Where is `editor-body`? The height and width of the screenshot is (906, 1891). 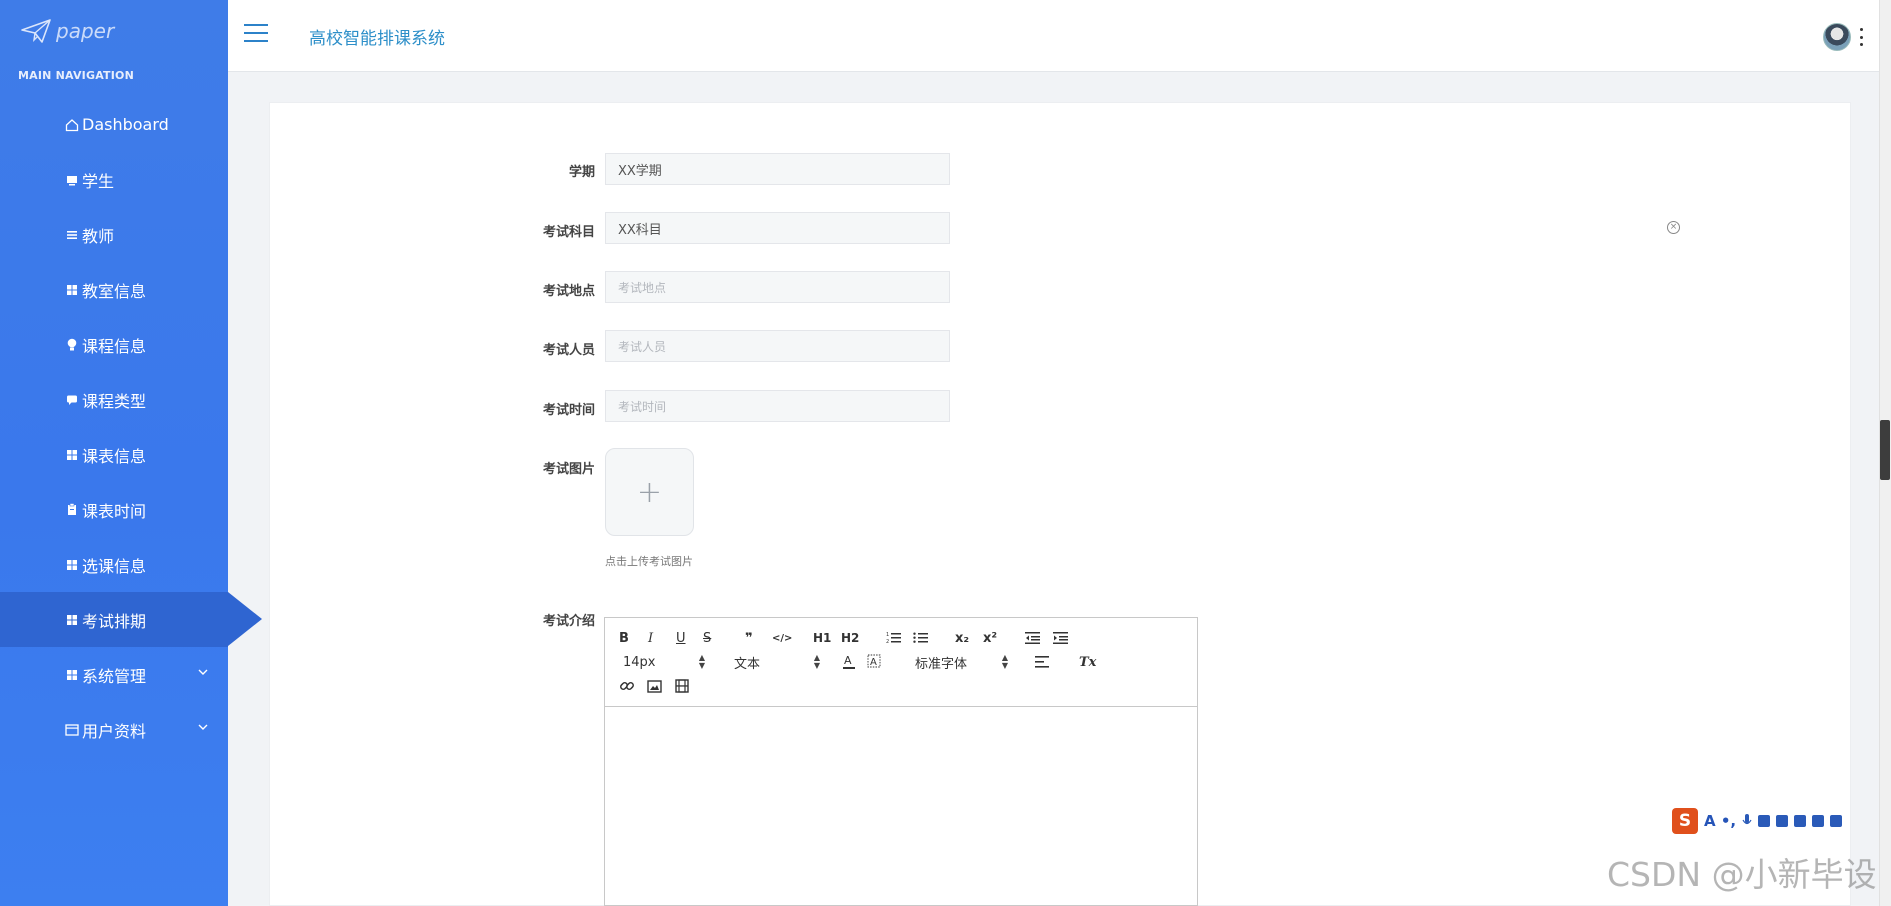
editor-body is located at coordinates (901, 806).